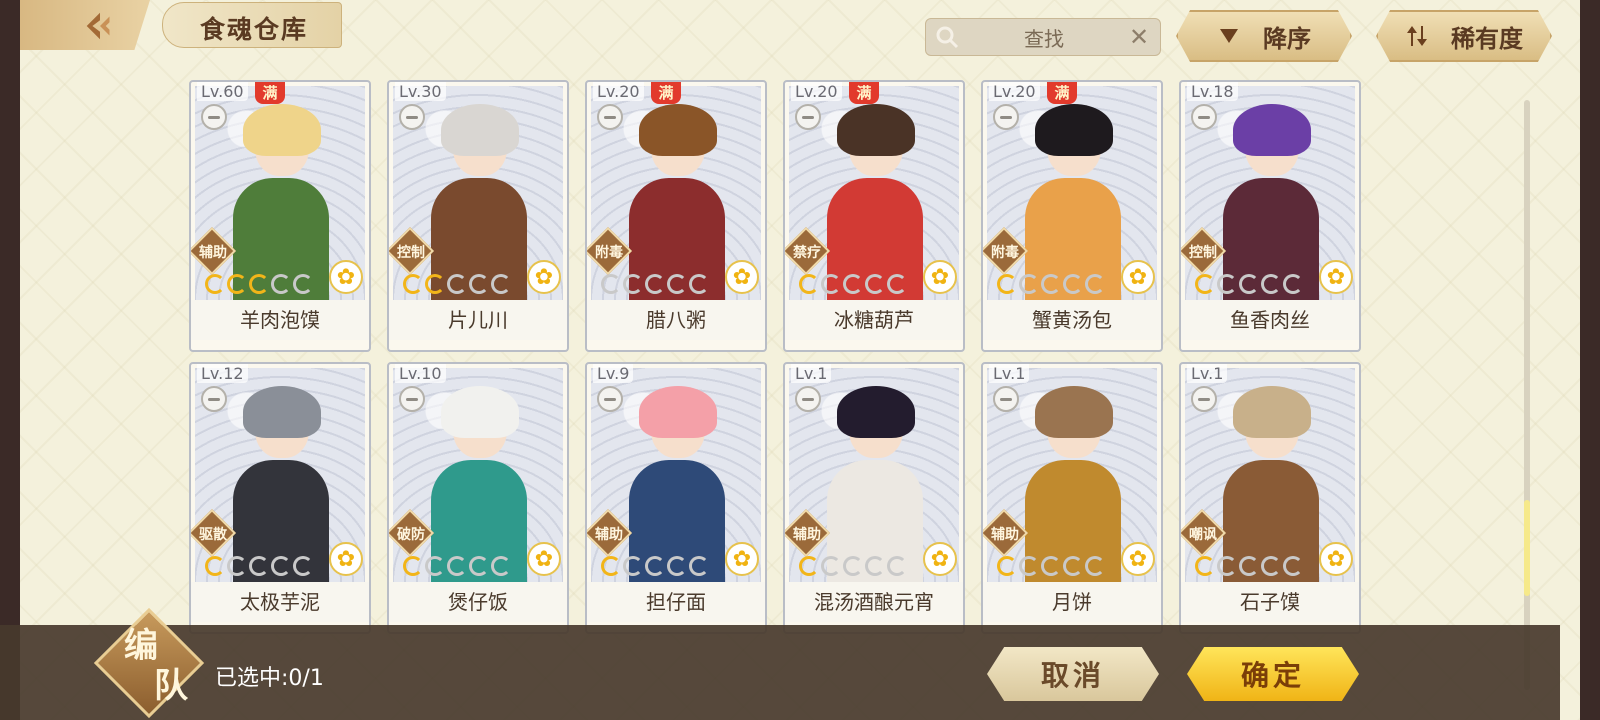 This screenshot has width=1600, height=720. I want to click on character-name: 月饼, so click(1072, 602).